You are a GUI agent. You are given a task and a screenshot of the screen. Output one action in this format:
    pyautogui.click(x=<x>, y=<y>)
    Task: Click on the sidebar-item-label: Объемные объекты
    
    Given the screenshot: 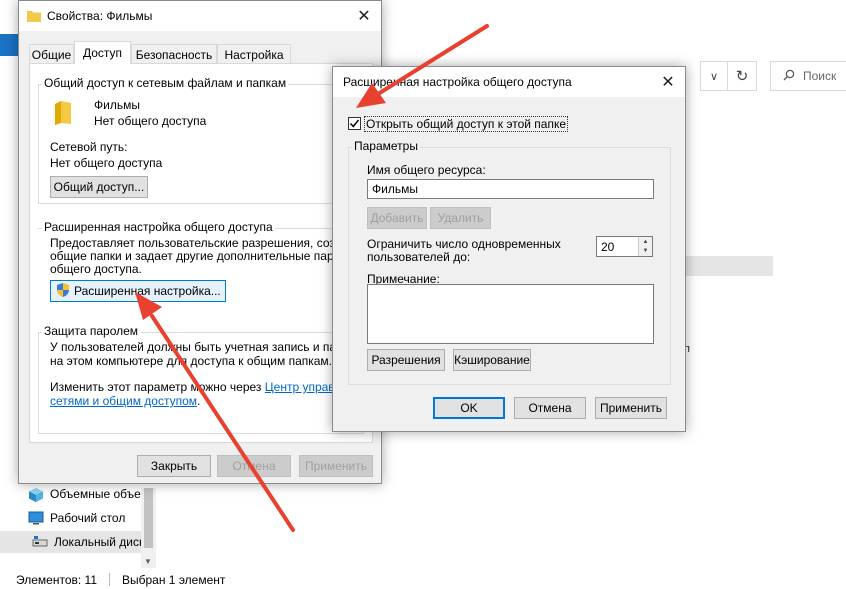 What is the action you would take?
    pyautogui.click(x=101, y=494)
    